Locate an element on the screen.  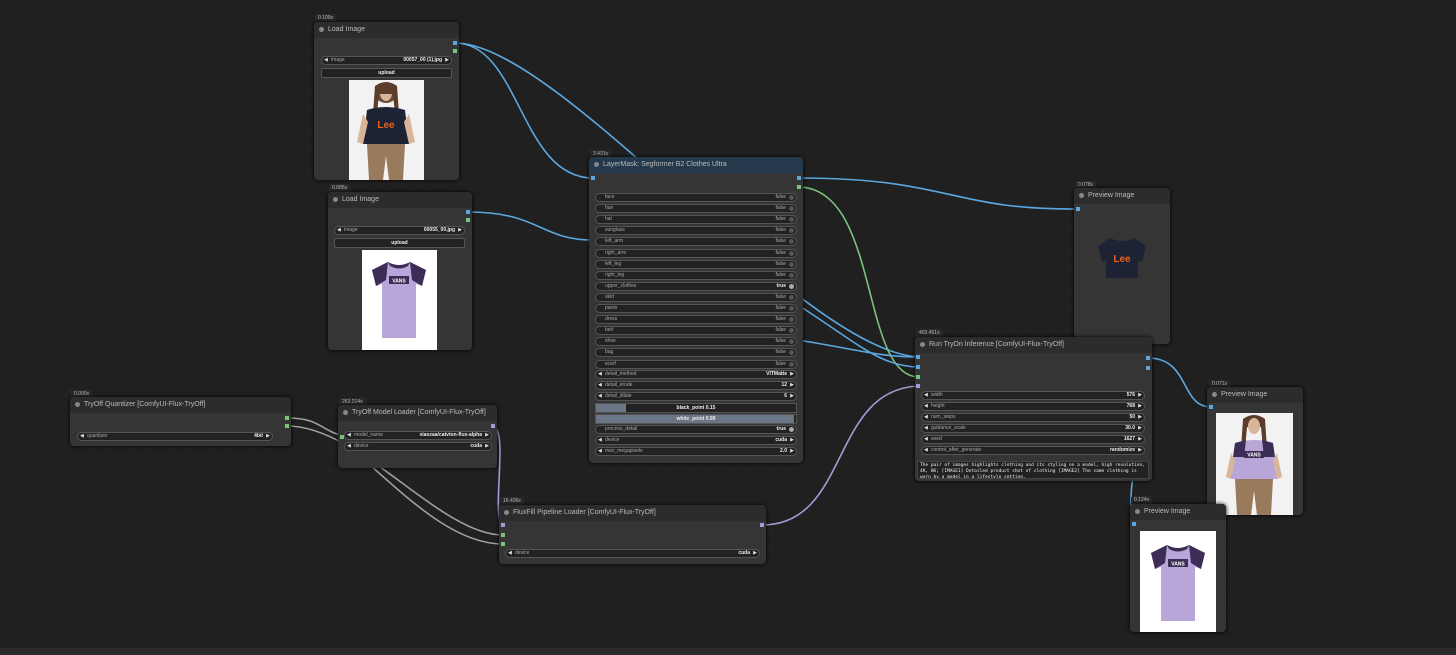
output-port-quantizer is located at coordinates (287, 418).